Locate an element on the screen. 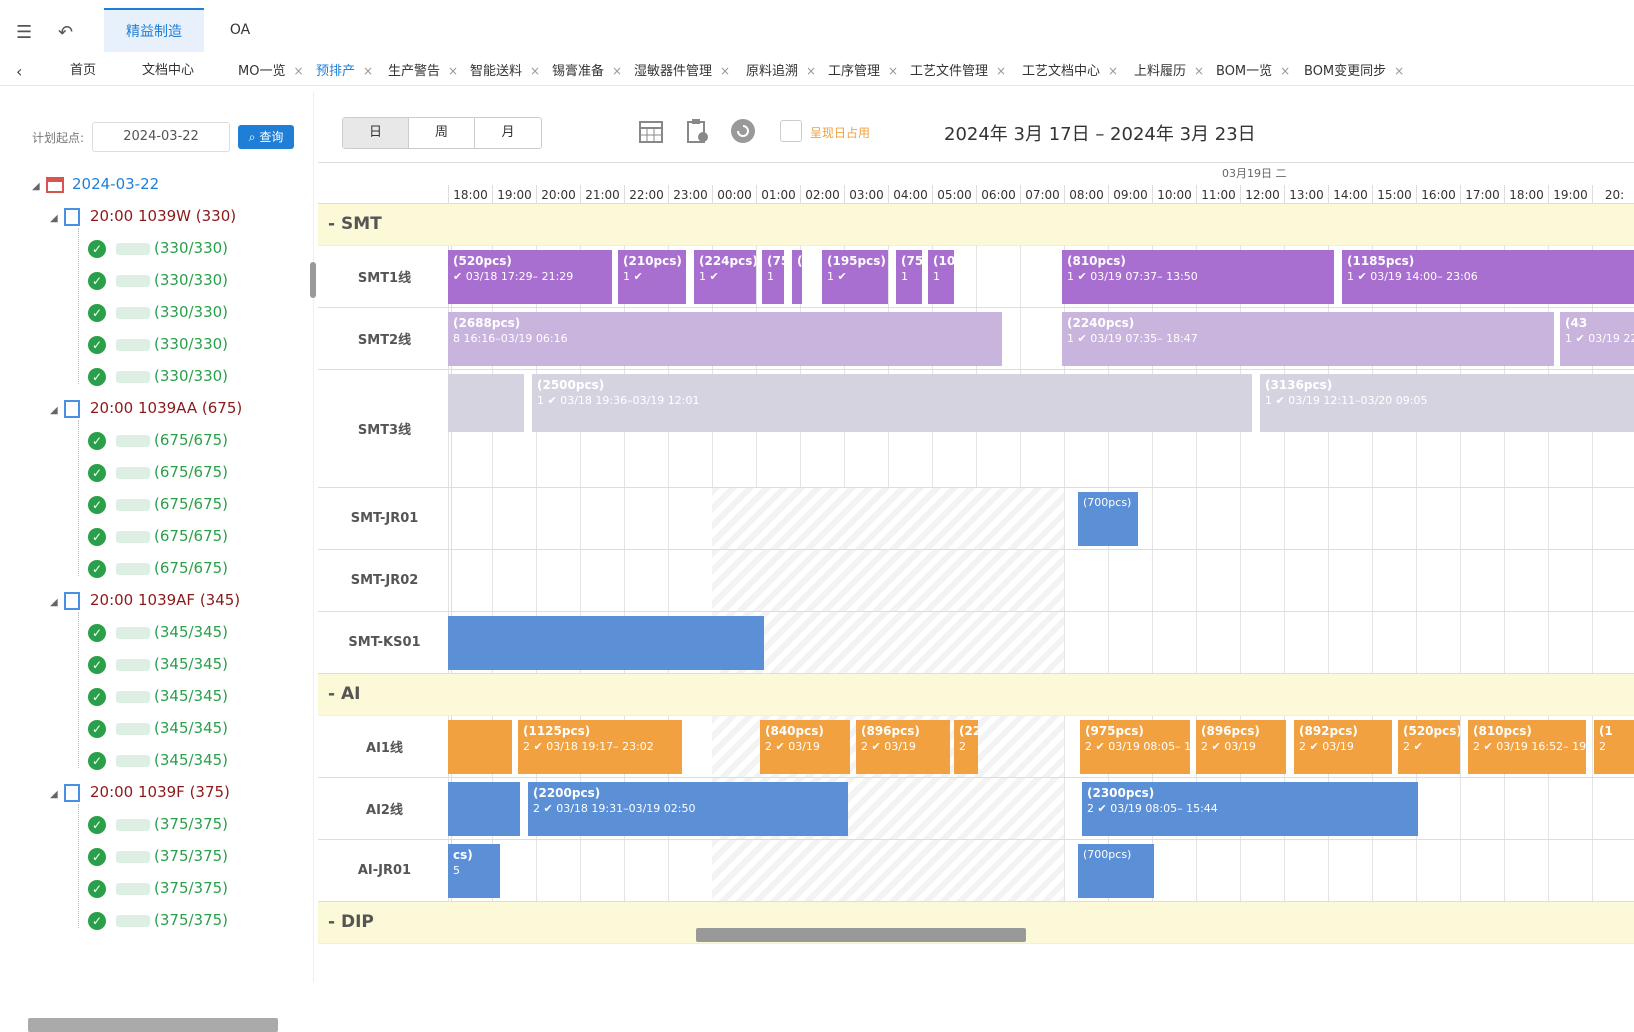  task-bar: (810pcs) 1 ✔ 03/19 07:37– 13:50 is located at coordinates (1198, 277).